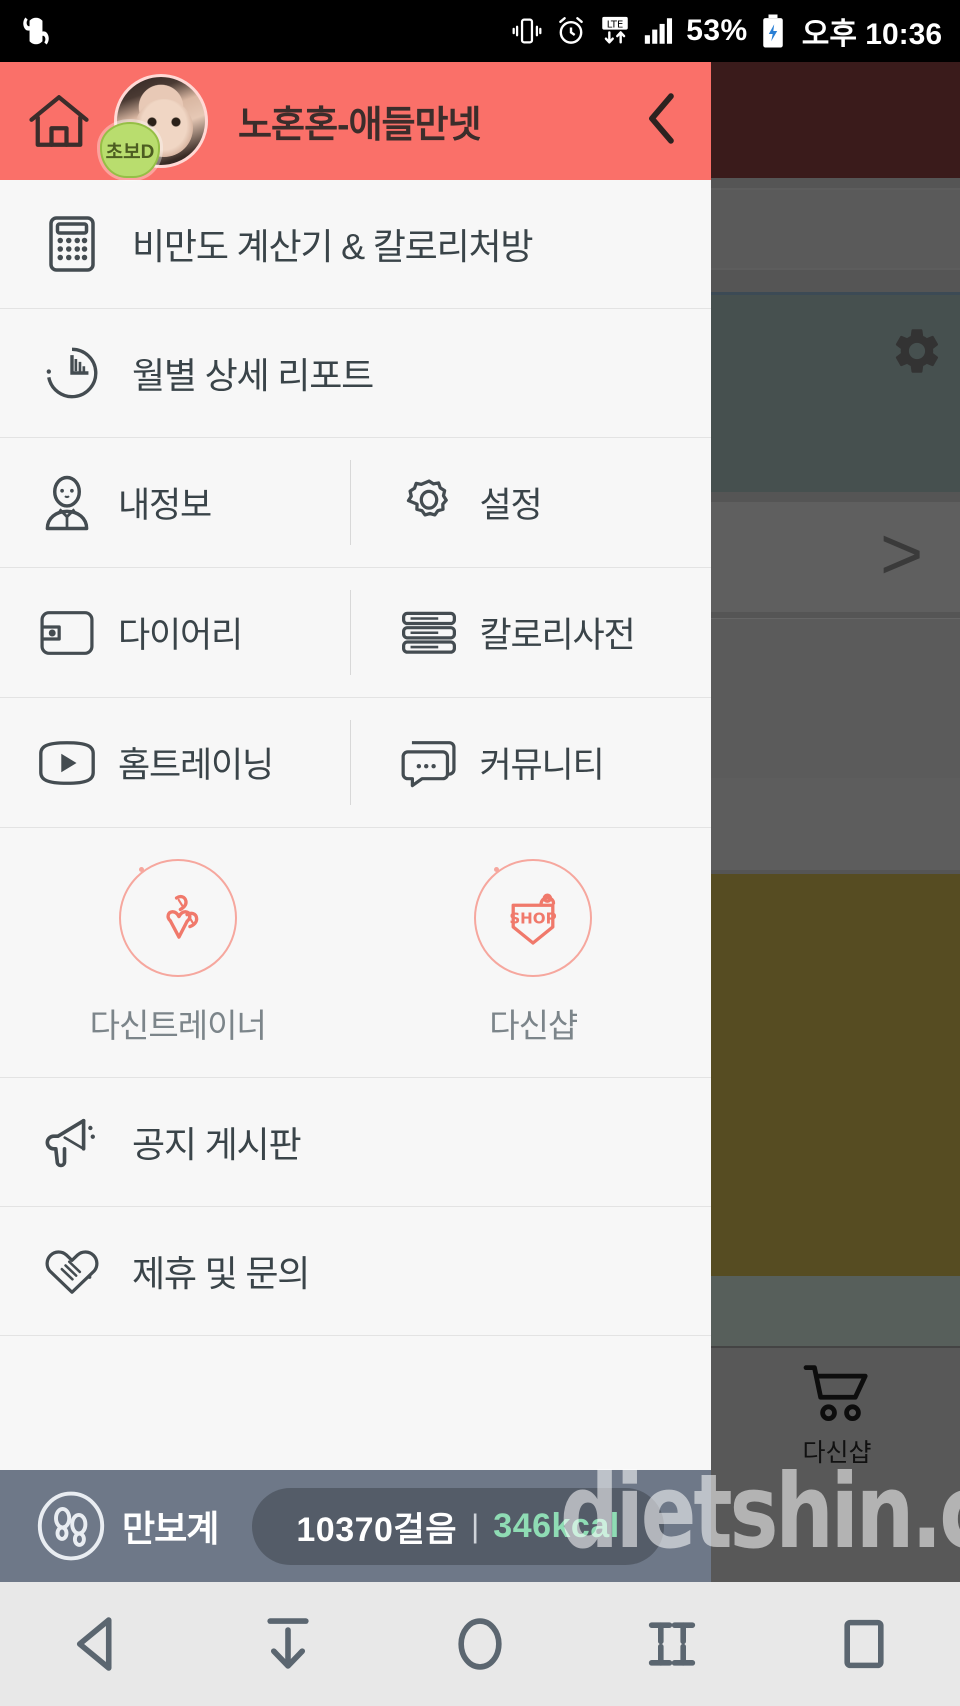  Describe the element at coordinates (429, 633) in the screenshot. I see `book-stack-icon` at that location.